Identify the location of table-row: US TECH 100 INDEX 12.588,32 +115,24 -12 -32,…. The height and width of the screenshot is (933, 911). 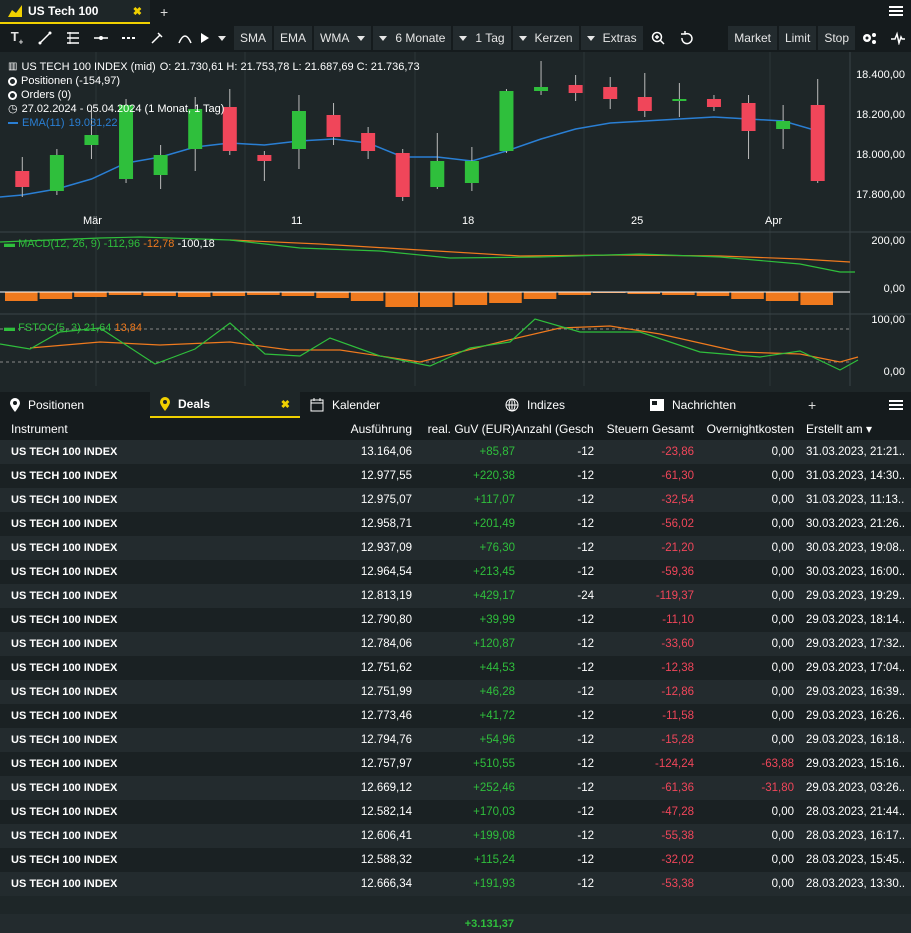
(455, 860).